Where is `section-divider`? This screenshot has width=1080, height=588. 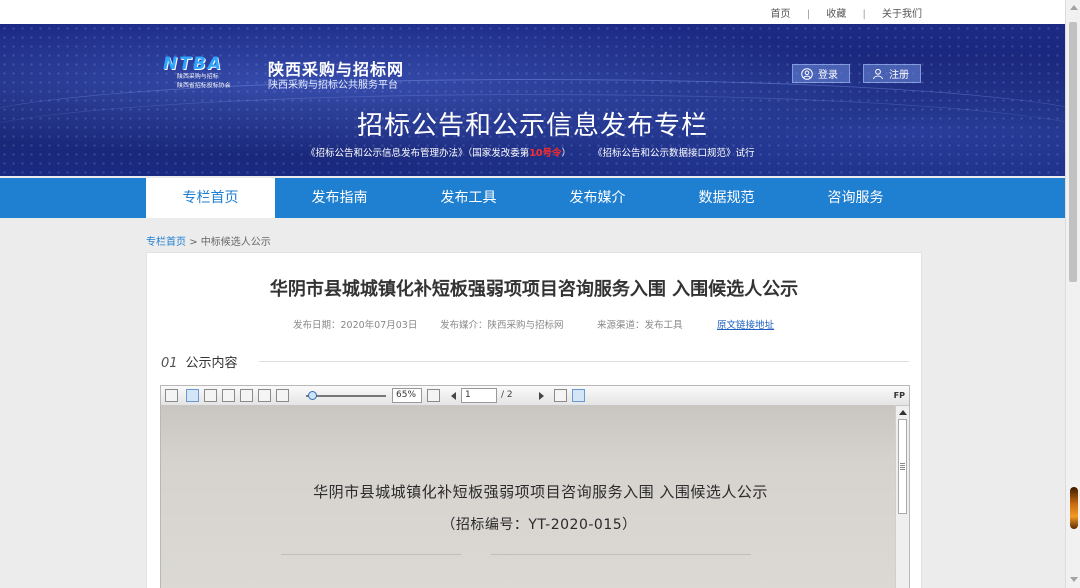 section-divider is located at coordinates (584, 361).